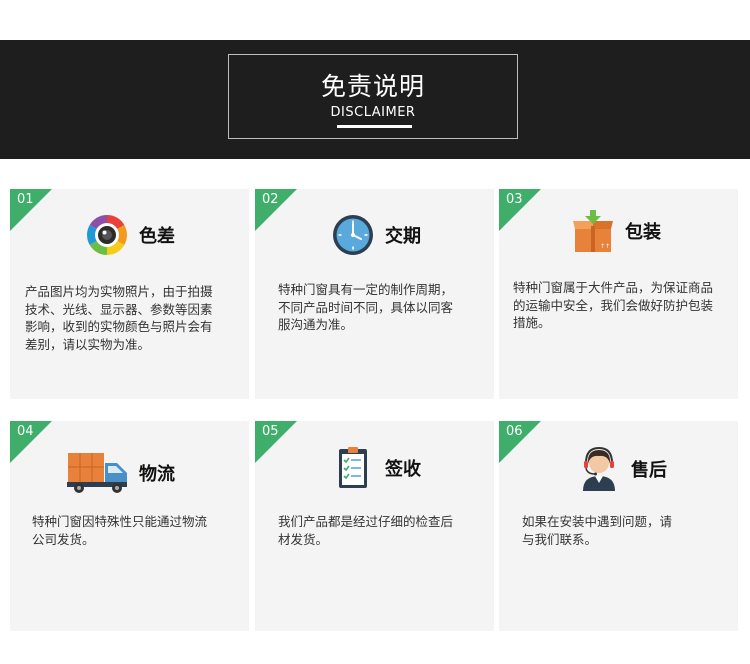 The image size is (750, 664). I want to click on card-receipt: 05 签收 我们产品都是经过仔细的检查后 材发货。, so click(374, 526).